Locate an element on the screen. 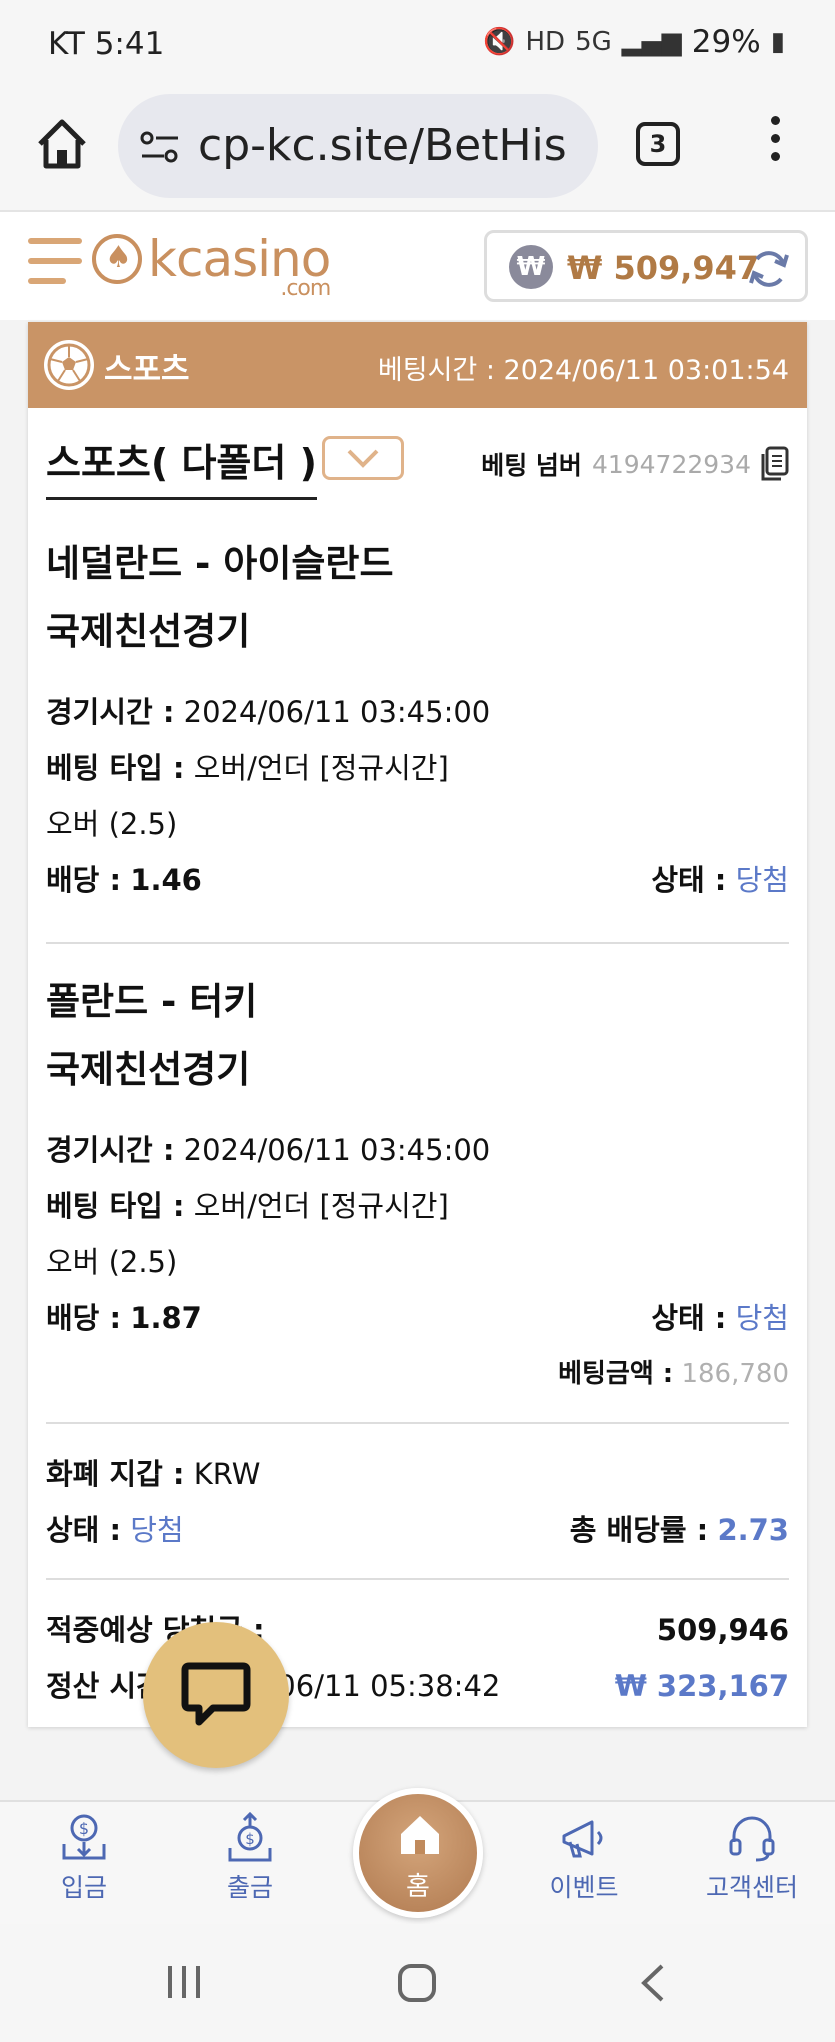  nav-deposit-label: 입금 is located at coordinates (83, 1887).